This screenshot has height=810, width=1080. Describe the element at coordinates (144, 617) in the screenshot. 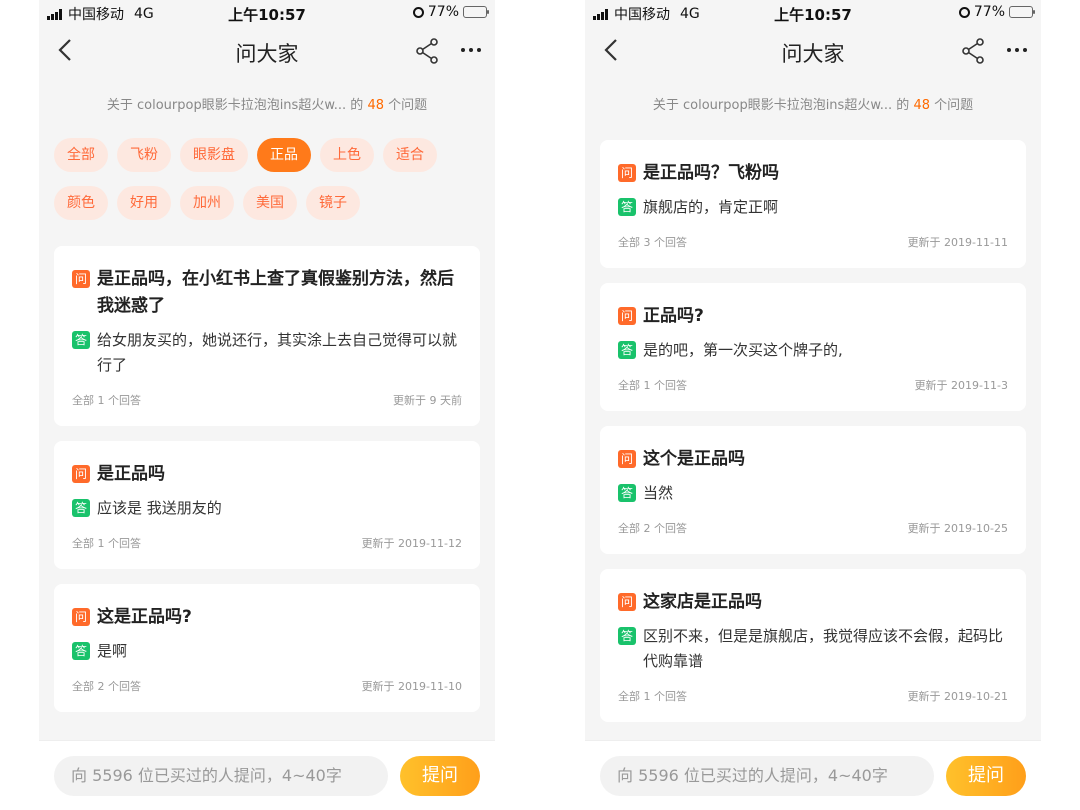

I see `question-text: 这是正品吗?` at that location.